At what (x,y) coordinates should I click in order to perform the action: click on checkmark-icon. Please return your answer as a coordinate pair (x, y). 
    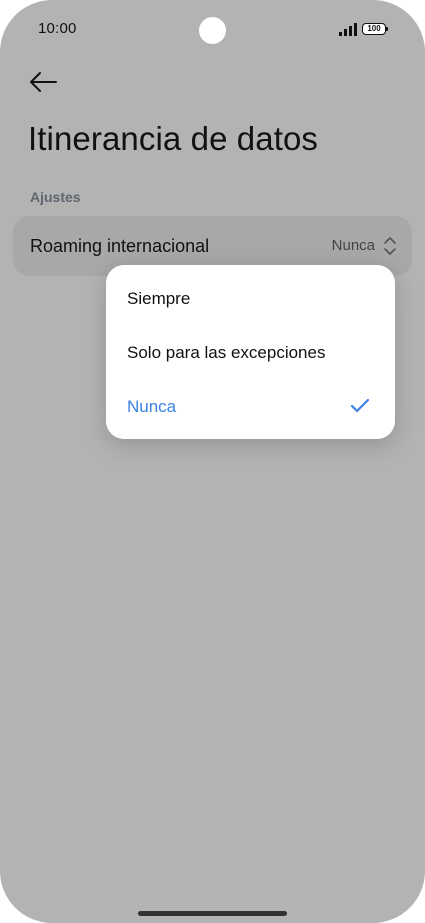
    Looking at the image, I should click on (360, 405).